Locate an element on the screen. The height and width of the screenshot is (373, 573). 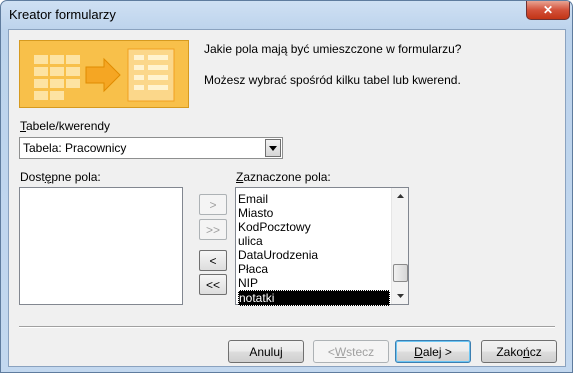
add-field-label: > is located at coordinates (213, 204).